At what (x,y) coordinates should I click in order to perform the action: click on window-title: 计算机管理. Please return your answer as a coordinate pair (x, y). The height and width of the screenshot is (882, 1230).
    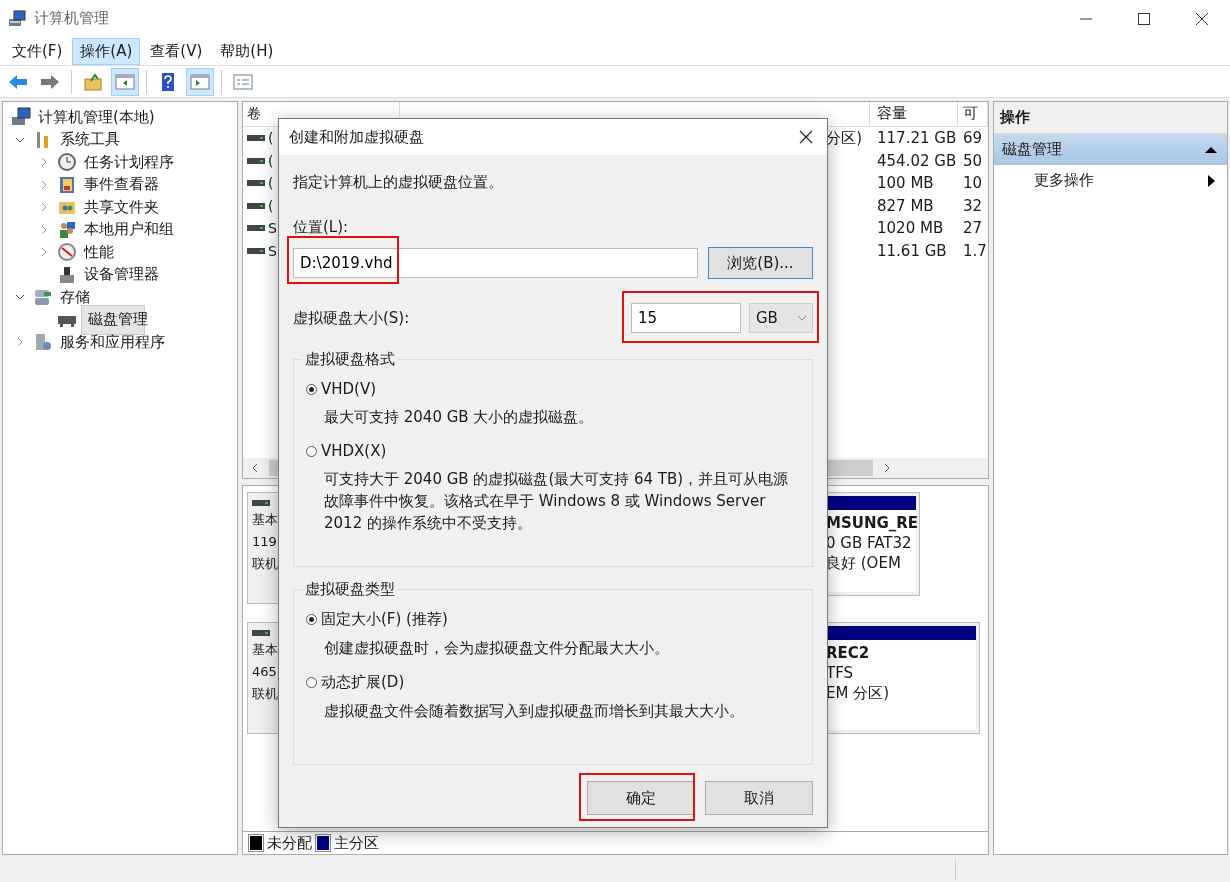
    Looking at the image, I should click on (71, 18).